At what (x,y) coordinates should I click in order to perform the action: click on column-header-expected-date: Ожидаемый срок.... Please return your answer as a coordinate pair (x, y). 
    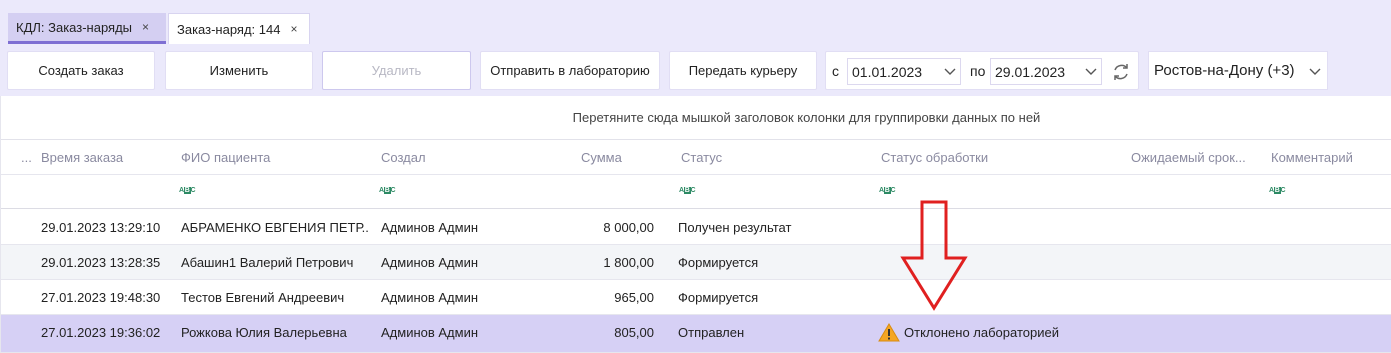
    Looking at the image, I should click on (1188, 157).